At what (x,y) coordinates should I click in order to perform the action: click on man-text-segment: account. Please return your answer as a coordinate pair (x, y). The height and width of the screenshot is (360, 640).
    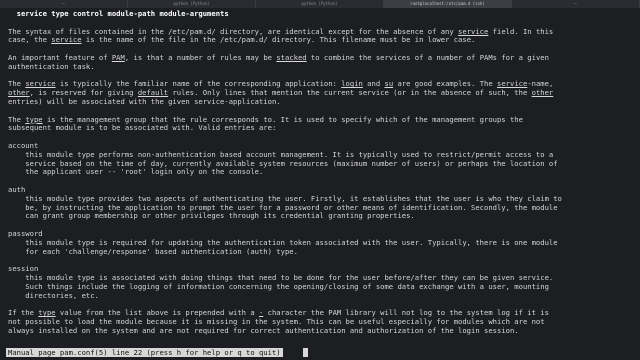
    Looking at the image, I should click on (23, 145).